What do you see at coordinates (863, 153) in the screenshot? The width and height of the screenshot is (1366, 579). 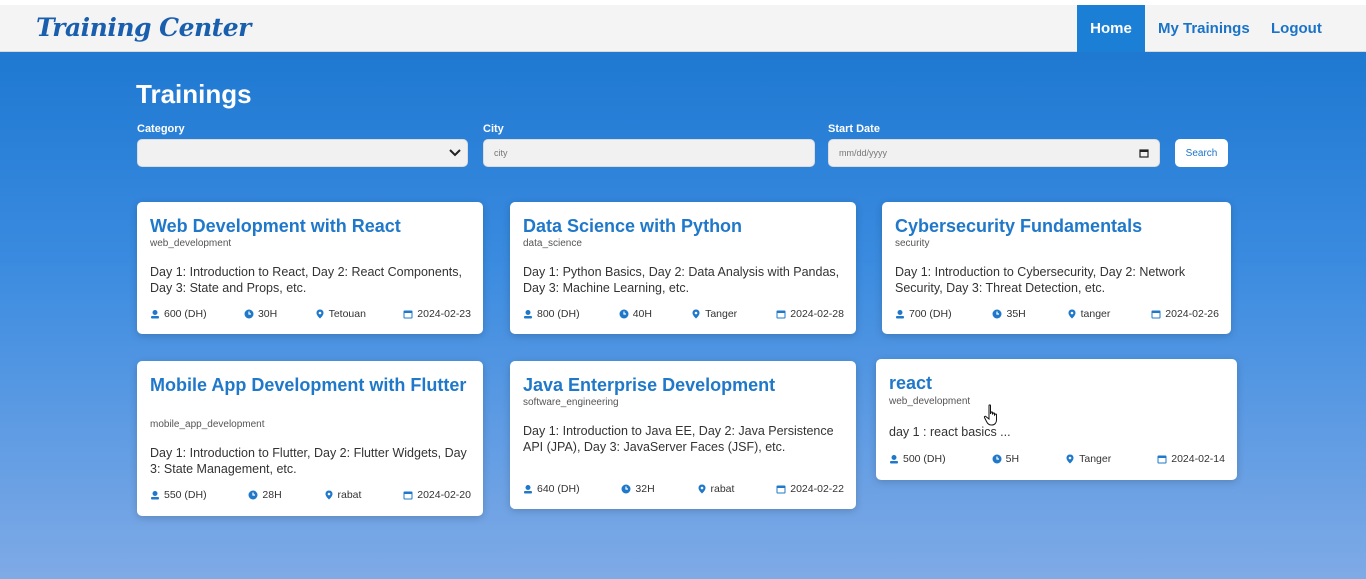 I see `start-date-placeholder: mm/dd/yyyy` at bounding box center [863, 153].